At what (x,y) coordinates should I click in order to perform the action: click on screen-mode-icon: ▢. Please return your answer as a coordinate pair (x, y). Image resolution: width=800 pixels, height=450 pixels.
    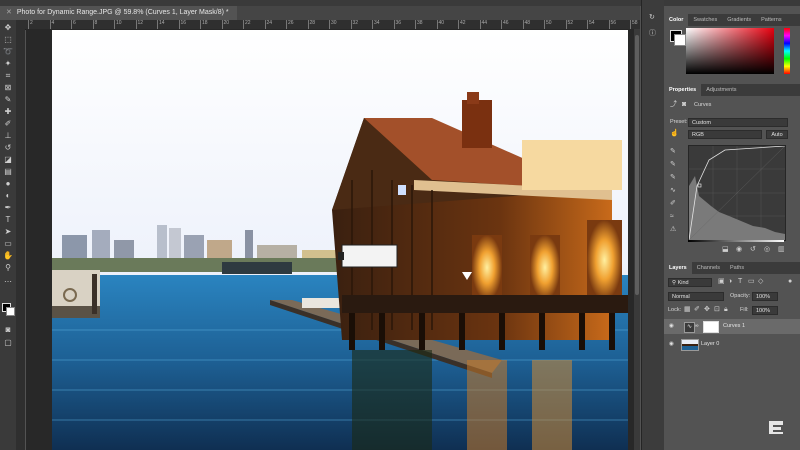
    Looking at the image, I should click on (8, 343).